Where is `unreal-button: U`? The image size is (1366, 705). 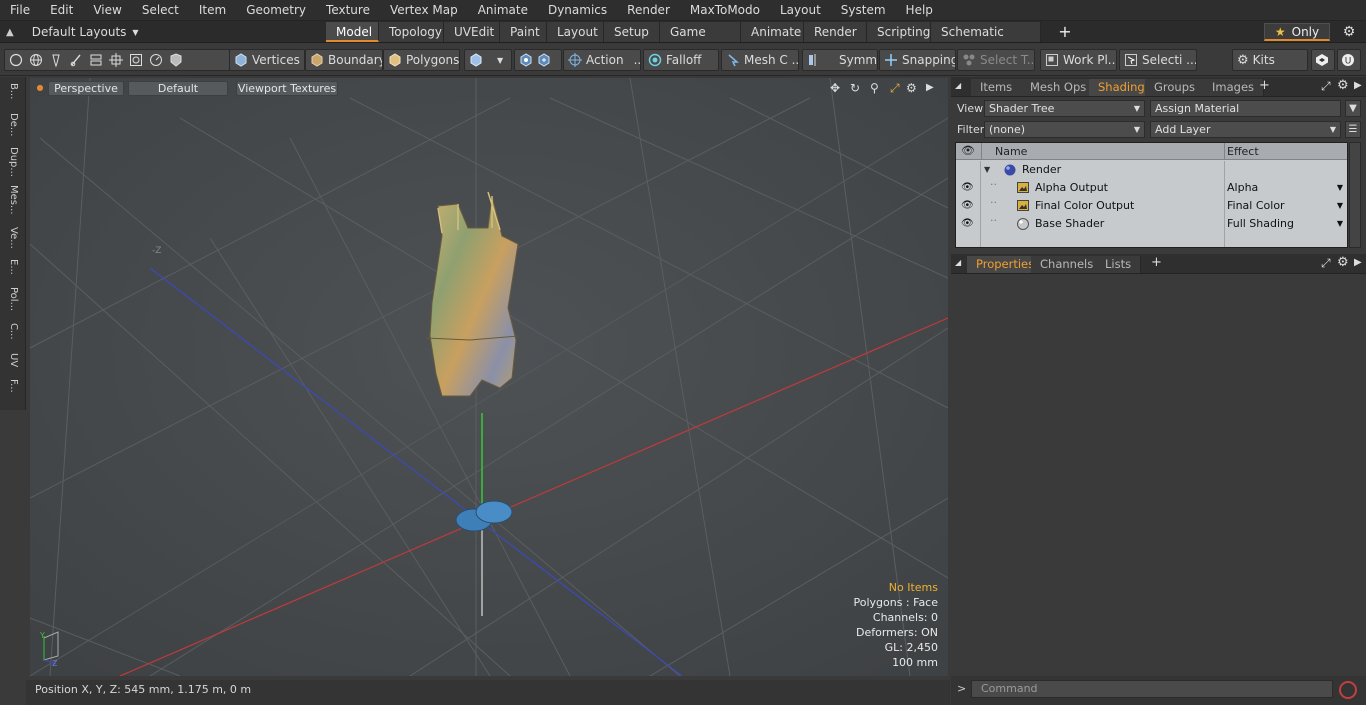
unreal-button: U is located at coordinates (1349, 60).